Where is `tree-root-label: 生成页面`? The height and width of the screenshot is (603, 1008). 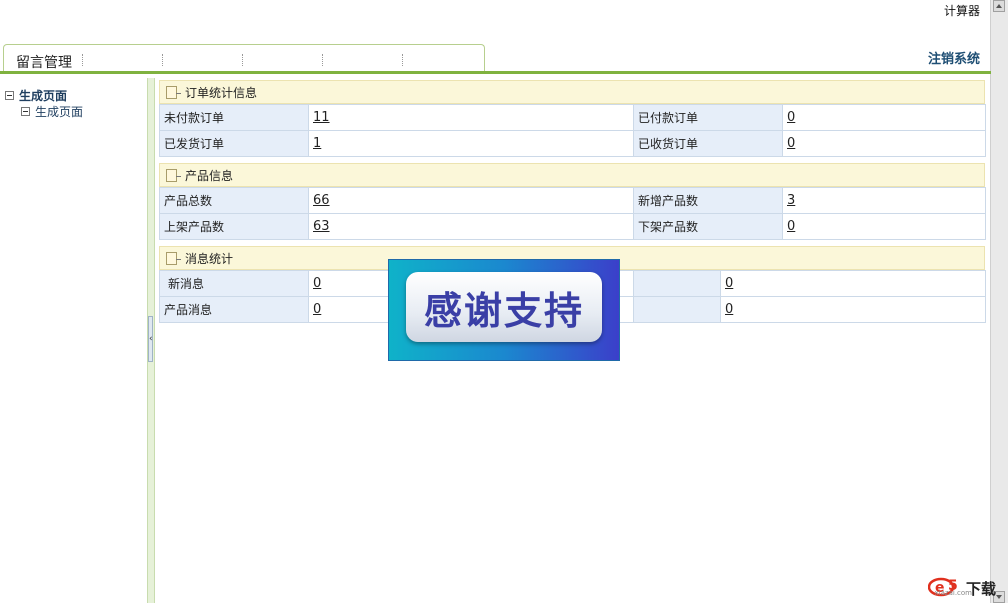 tree-root-label: 生成页面 is located at coordinates (43, 96).